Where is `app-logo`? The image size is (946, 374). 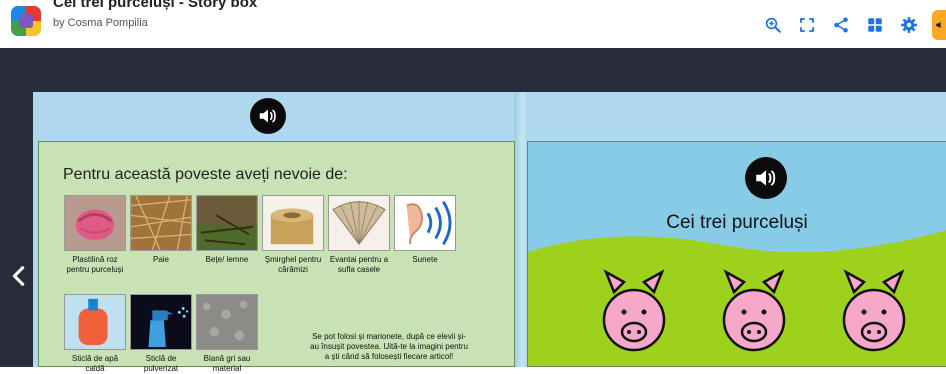
app-logo is located at coordinates (26, 21).